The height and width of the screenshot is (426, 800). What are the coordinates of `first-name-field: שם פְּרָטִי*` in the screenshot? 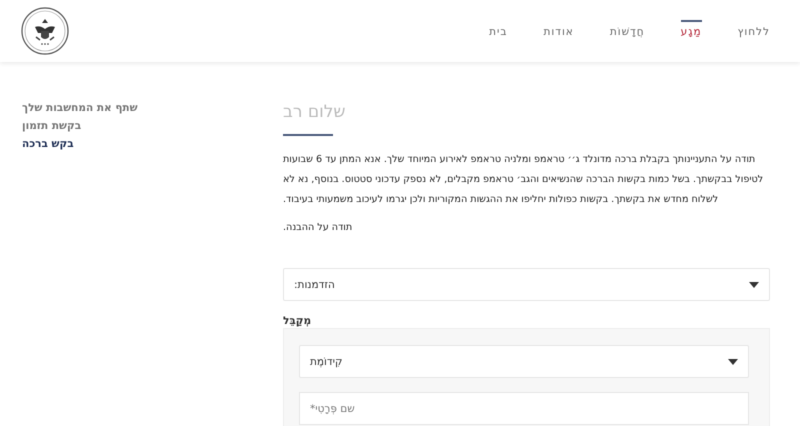 It's located at (524, 408).